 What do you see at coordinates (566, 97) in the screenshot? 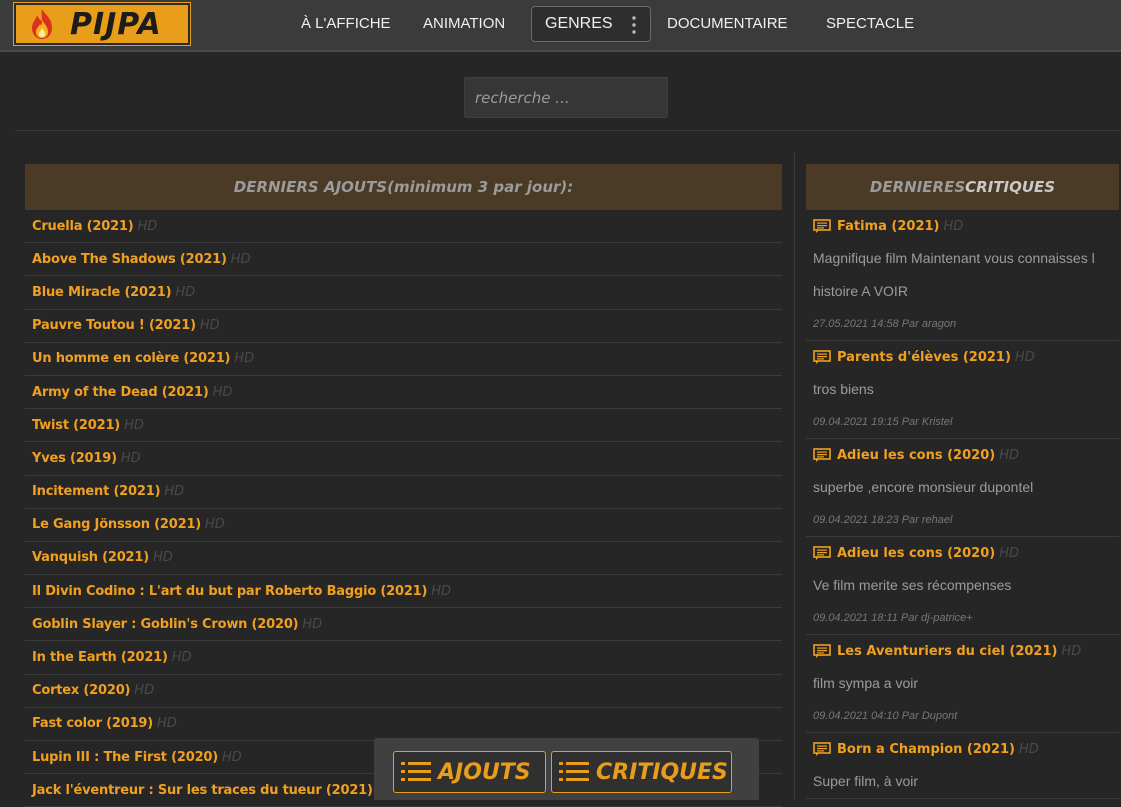
I see `search-input` at bounding box center [566, 97].